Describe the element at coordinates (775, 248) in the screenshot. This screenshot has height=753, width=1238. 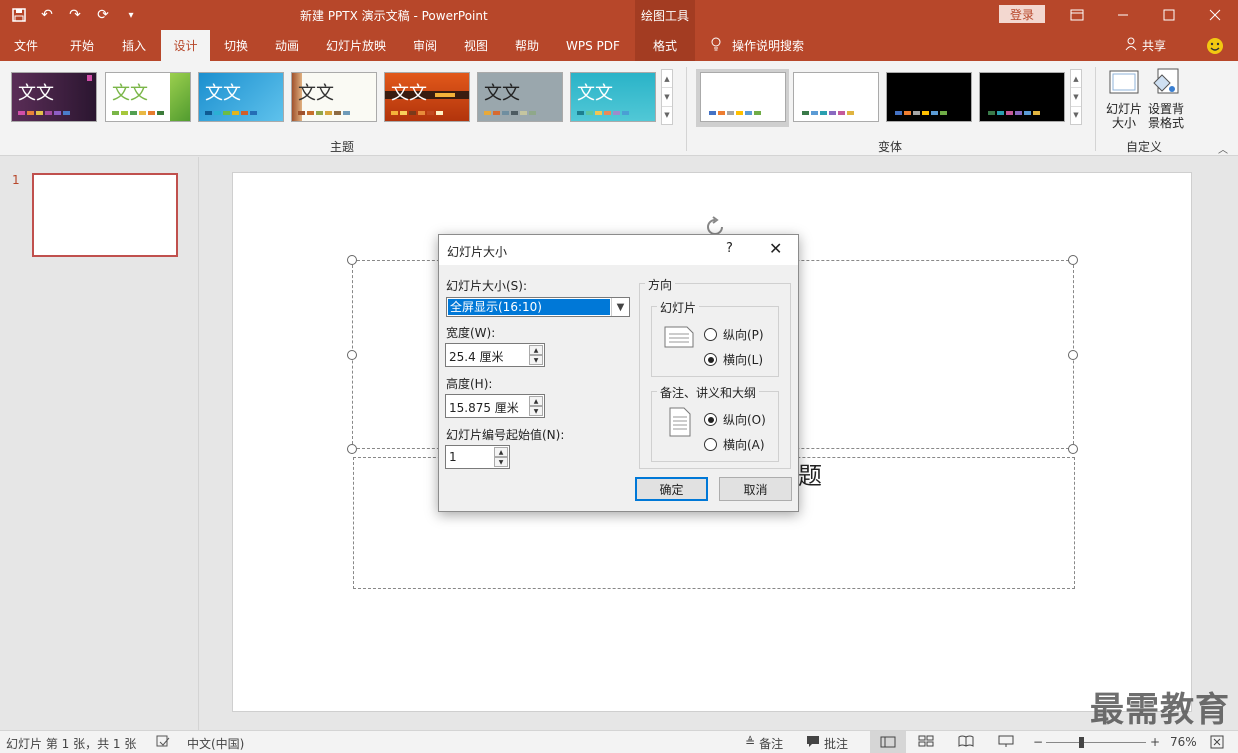
I see `close-icon: ✕` at that location.